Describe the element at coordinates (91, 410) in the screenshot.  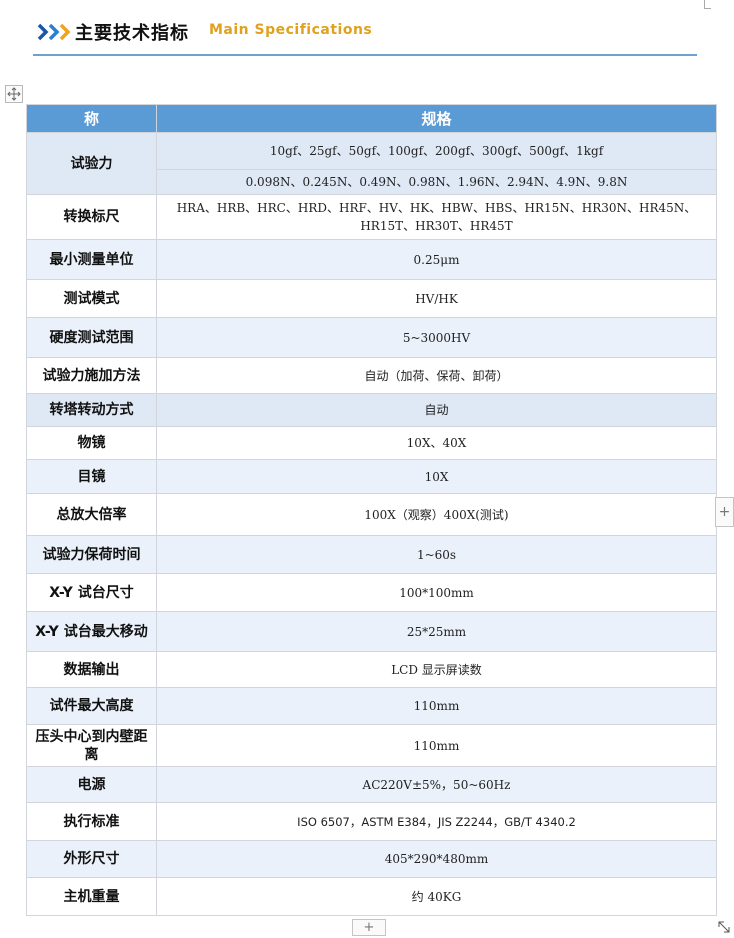
I see `row-name: 转塔转动方式` at that location.